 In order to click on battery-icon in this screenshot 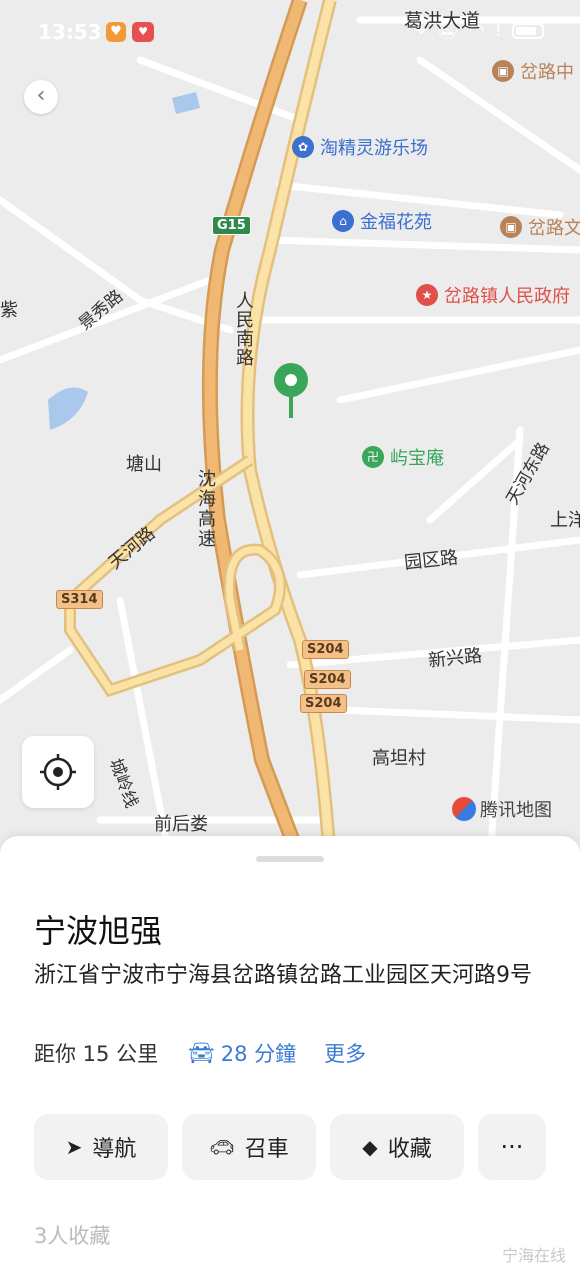, I will do `click(528, 30)`.